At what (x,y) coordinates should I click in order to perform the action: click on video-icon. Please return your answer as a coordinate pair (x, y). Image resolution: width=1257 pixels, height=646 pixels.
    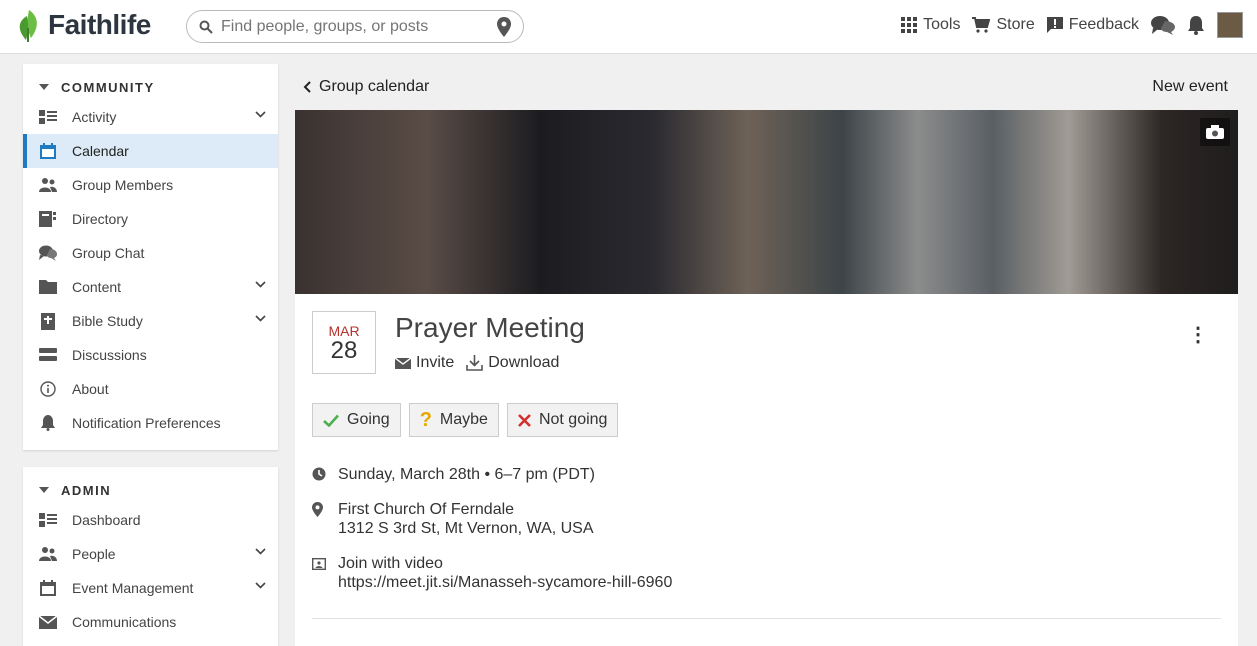
    Looking at the image, I should click on (319, 564).